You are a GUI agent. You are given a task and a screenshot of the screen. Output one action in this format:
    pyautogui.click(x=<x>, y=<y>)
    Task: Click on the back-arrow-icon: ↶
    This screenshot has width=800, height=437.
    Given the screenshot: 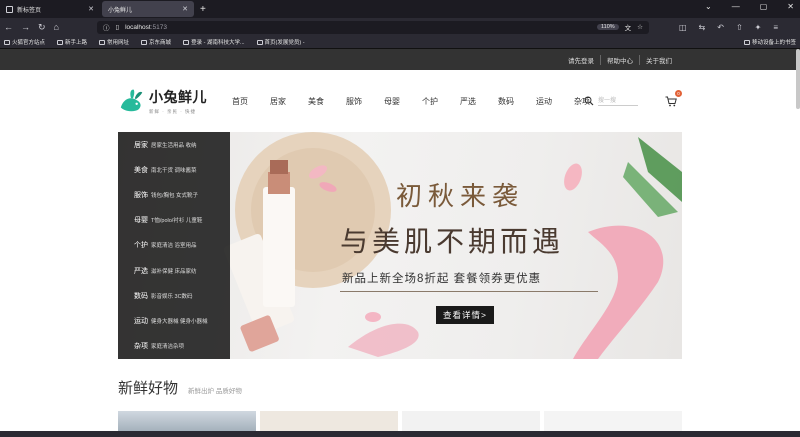 What is the action you would take?
    pyautogui.click(x=720, y=27)
    